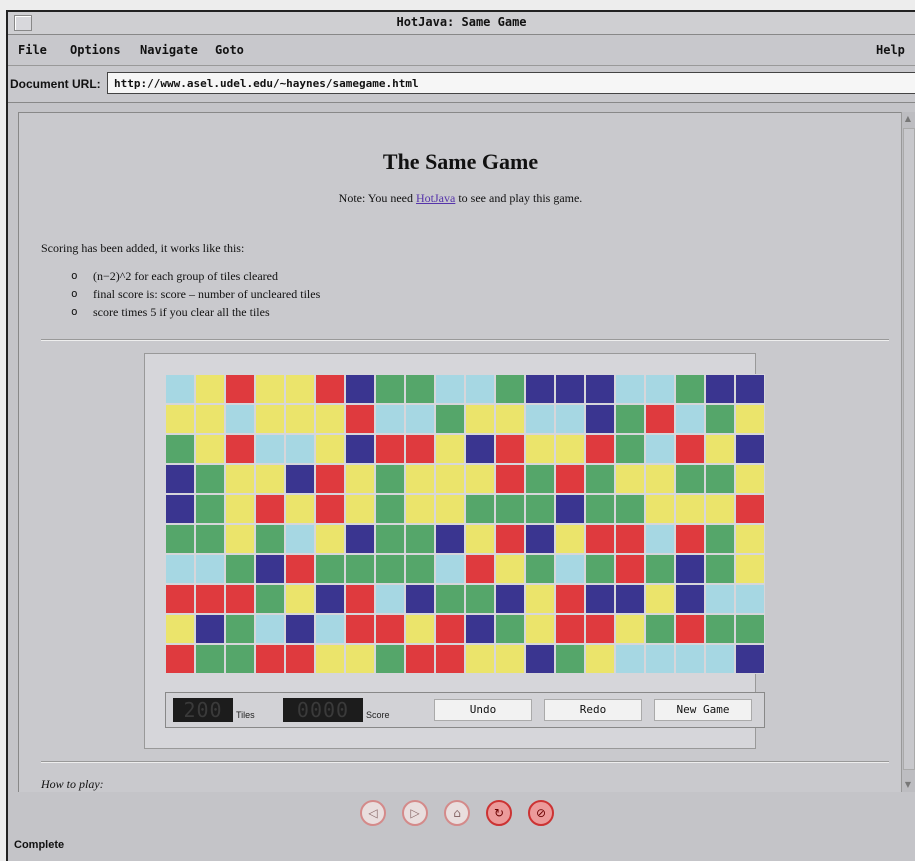  What do you see at coordinates (908, 119) in the screenshot?
I see `scroll-up-icon: ▲` at bounding box center [908, 119].